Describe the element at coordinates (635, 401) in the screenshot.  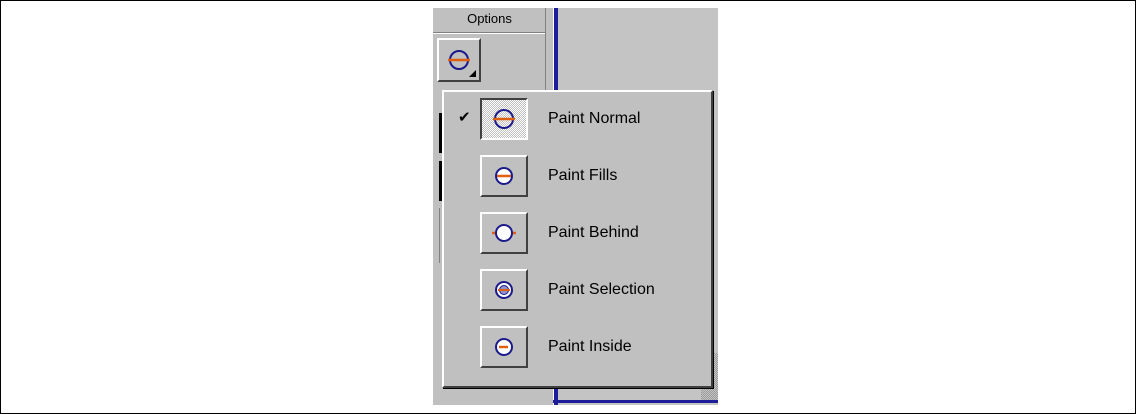
I see `stage-border-bottom` at that location.